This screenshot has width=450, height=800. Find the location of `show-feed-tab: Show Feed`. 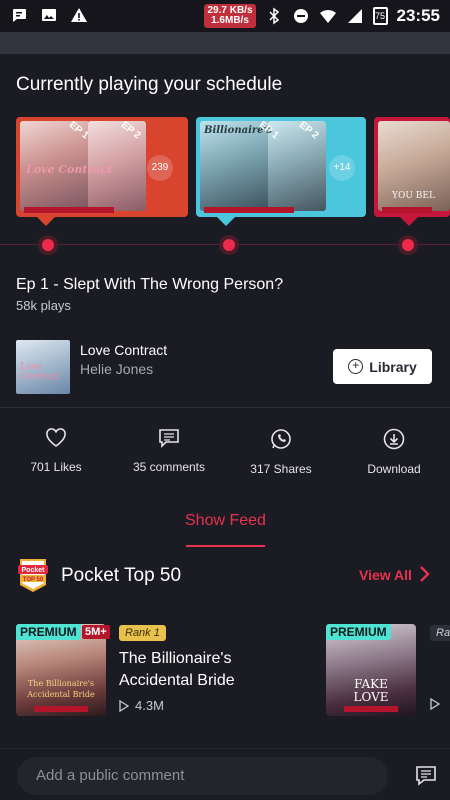

show-feed-tab: Show Feed is located at coordinates (225, 521).